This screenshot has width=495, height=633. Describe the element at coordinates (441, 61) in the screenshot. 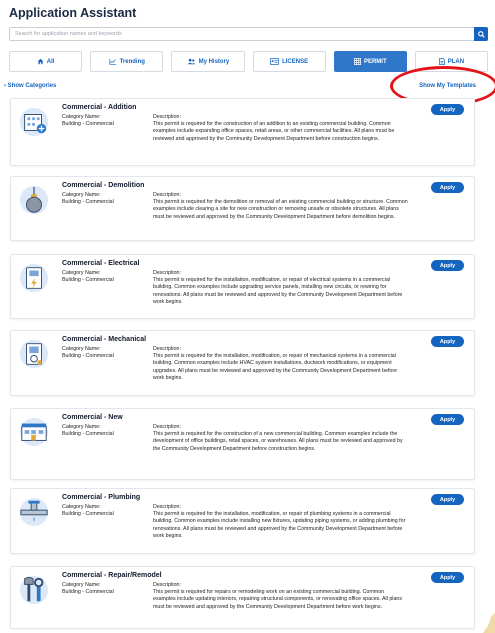

I see `document-icon` at that location.